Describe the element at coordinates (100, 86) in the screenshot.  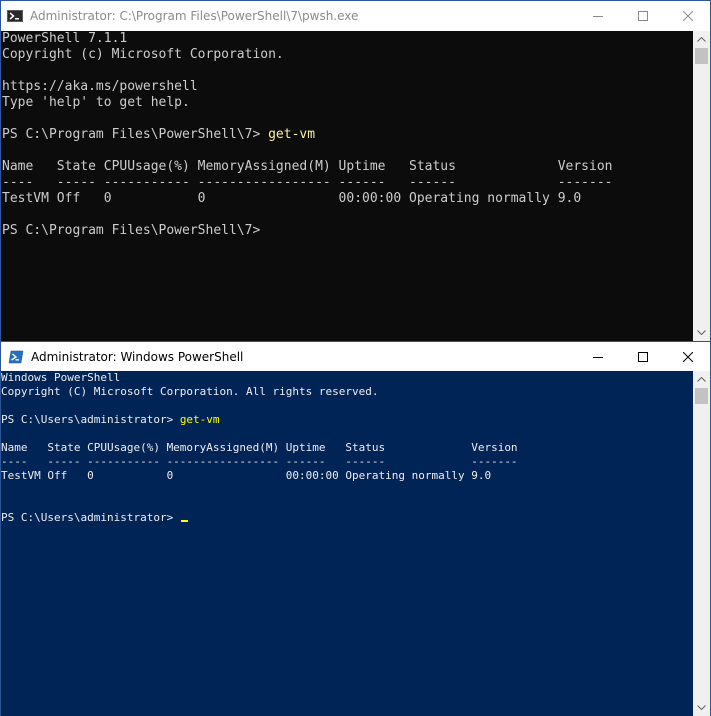
I see `console-line-text: https://aka.ms/powershell` at that location.